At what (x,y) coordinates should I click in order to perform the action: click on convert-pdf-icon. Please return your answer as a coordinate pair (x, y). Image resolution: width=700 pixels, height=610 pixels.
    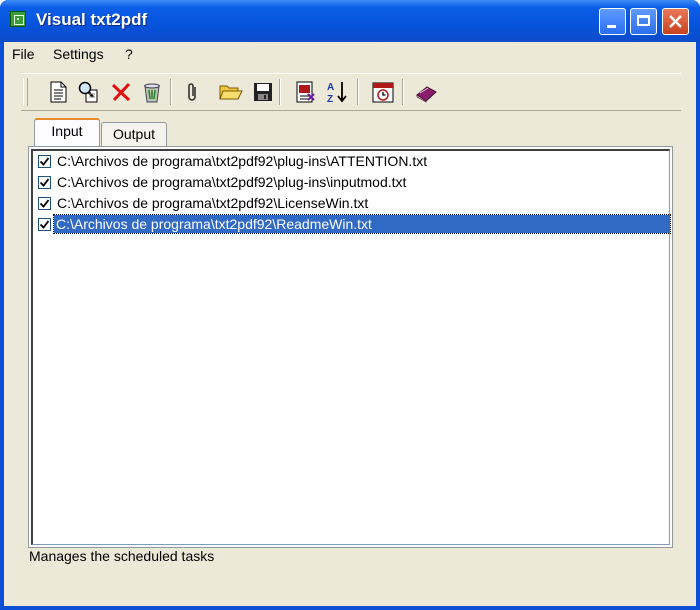
    Looking at the image, I should click on (305, 92).